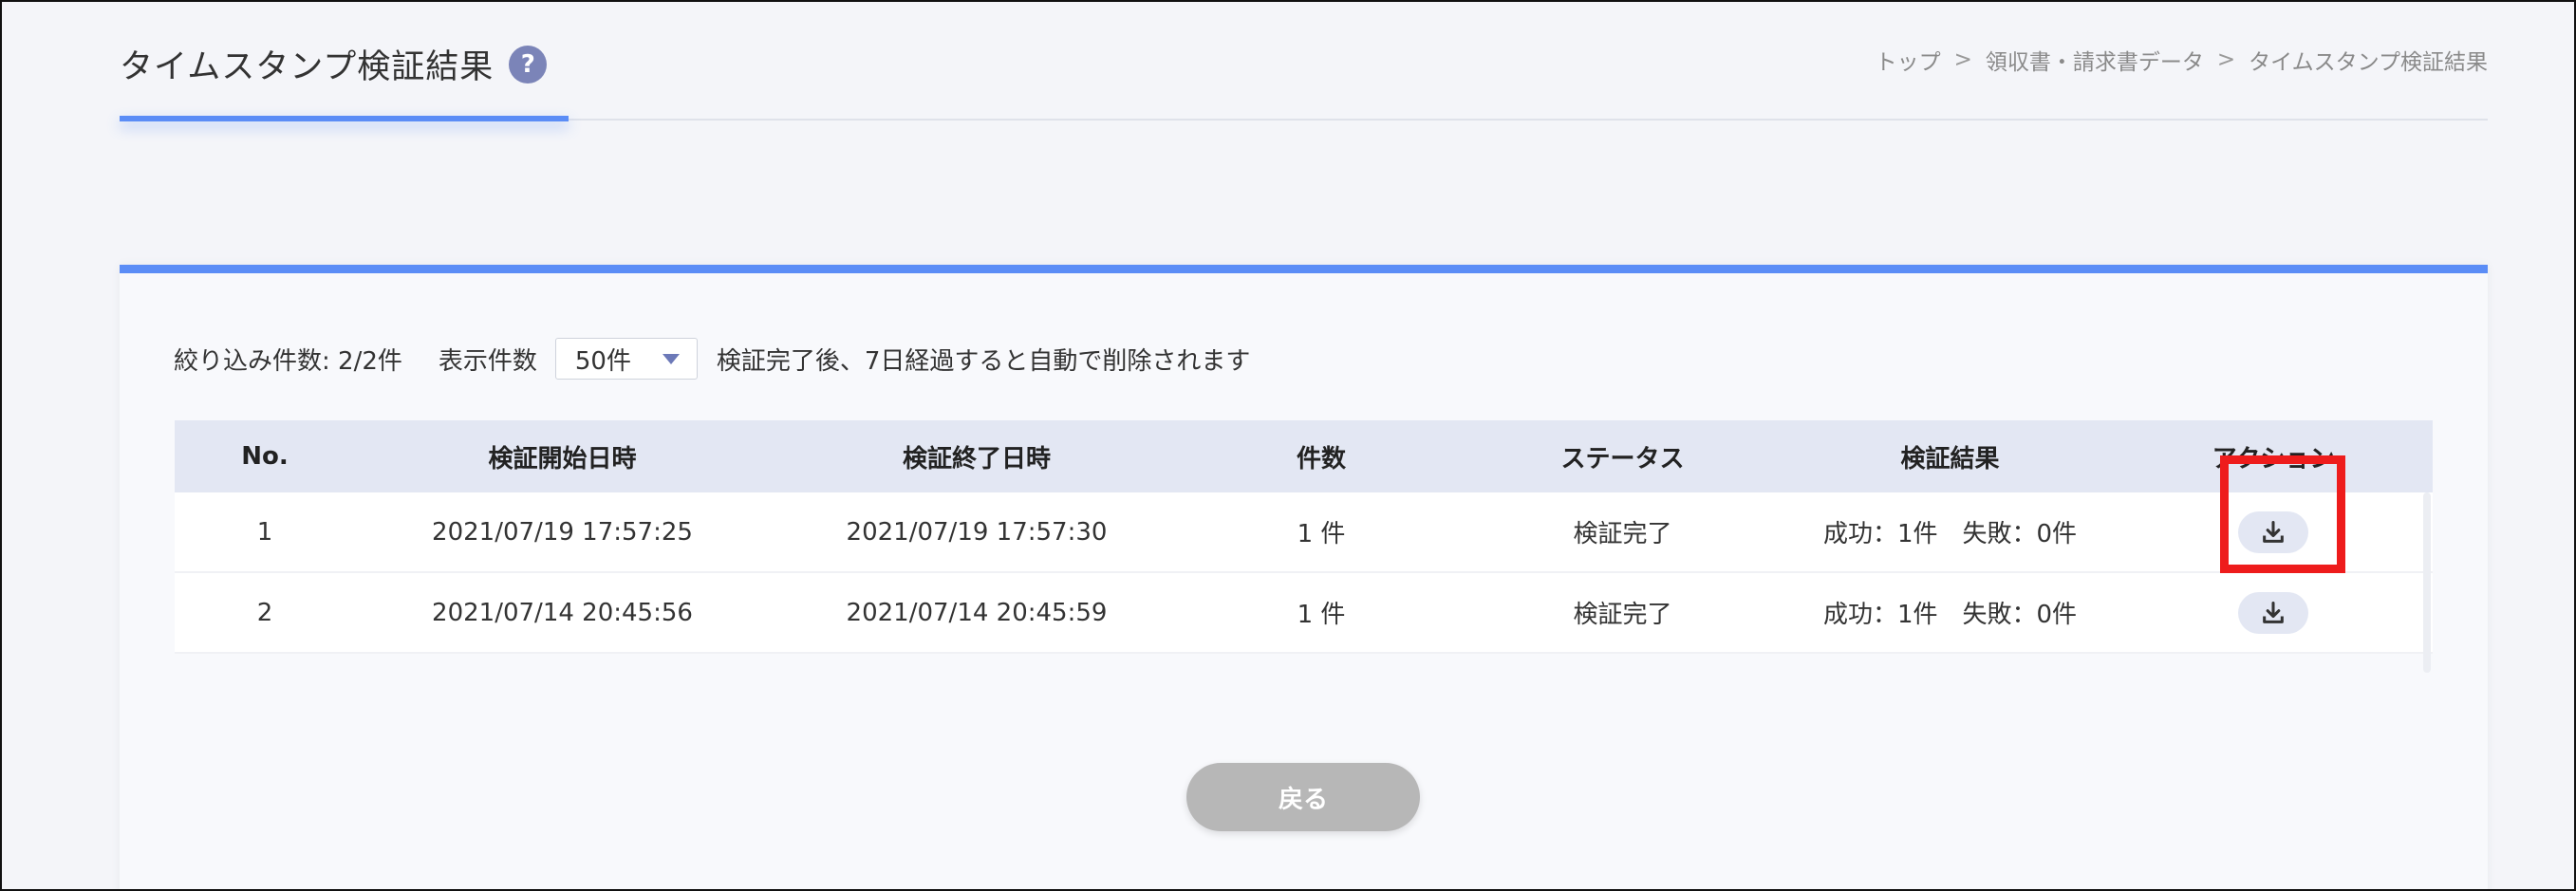  What do you see at coordinates (265, 612) in the screenshot?
I see `cell-no: 2` at bounding box center [265, 612].